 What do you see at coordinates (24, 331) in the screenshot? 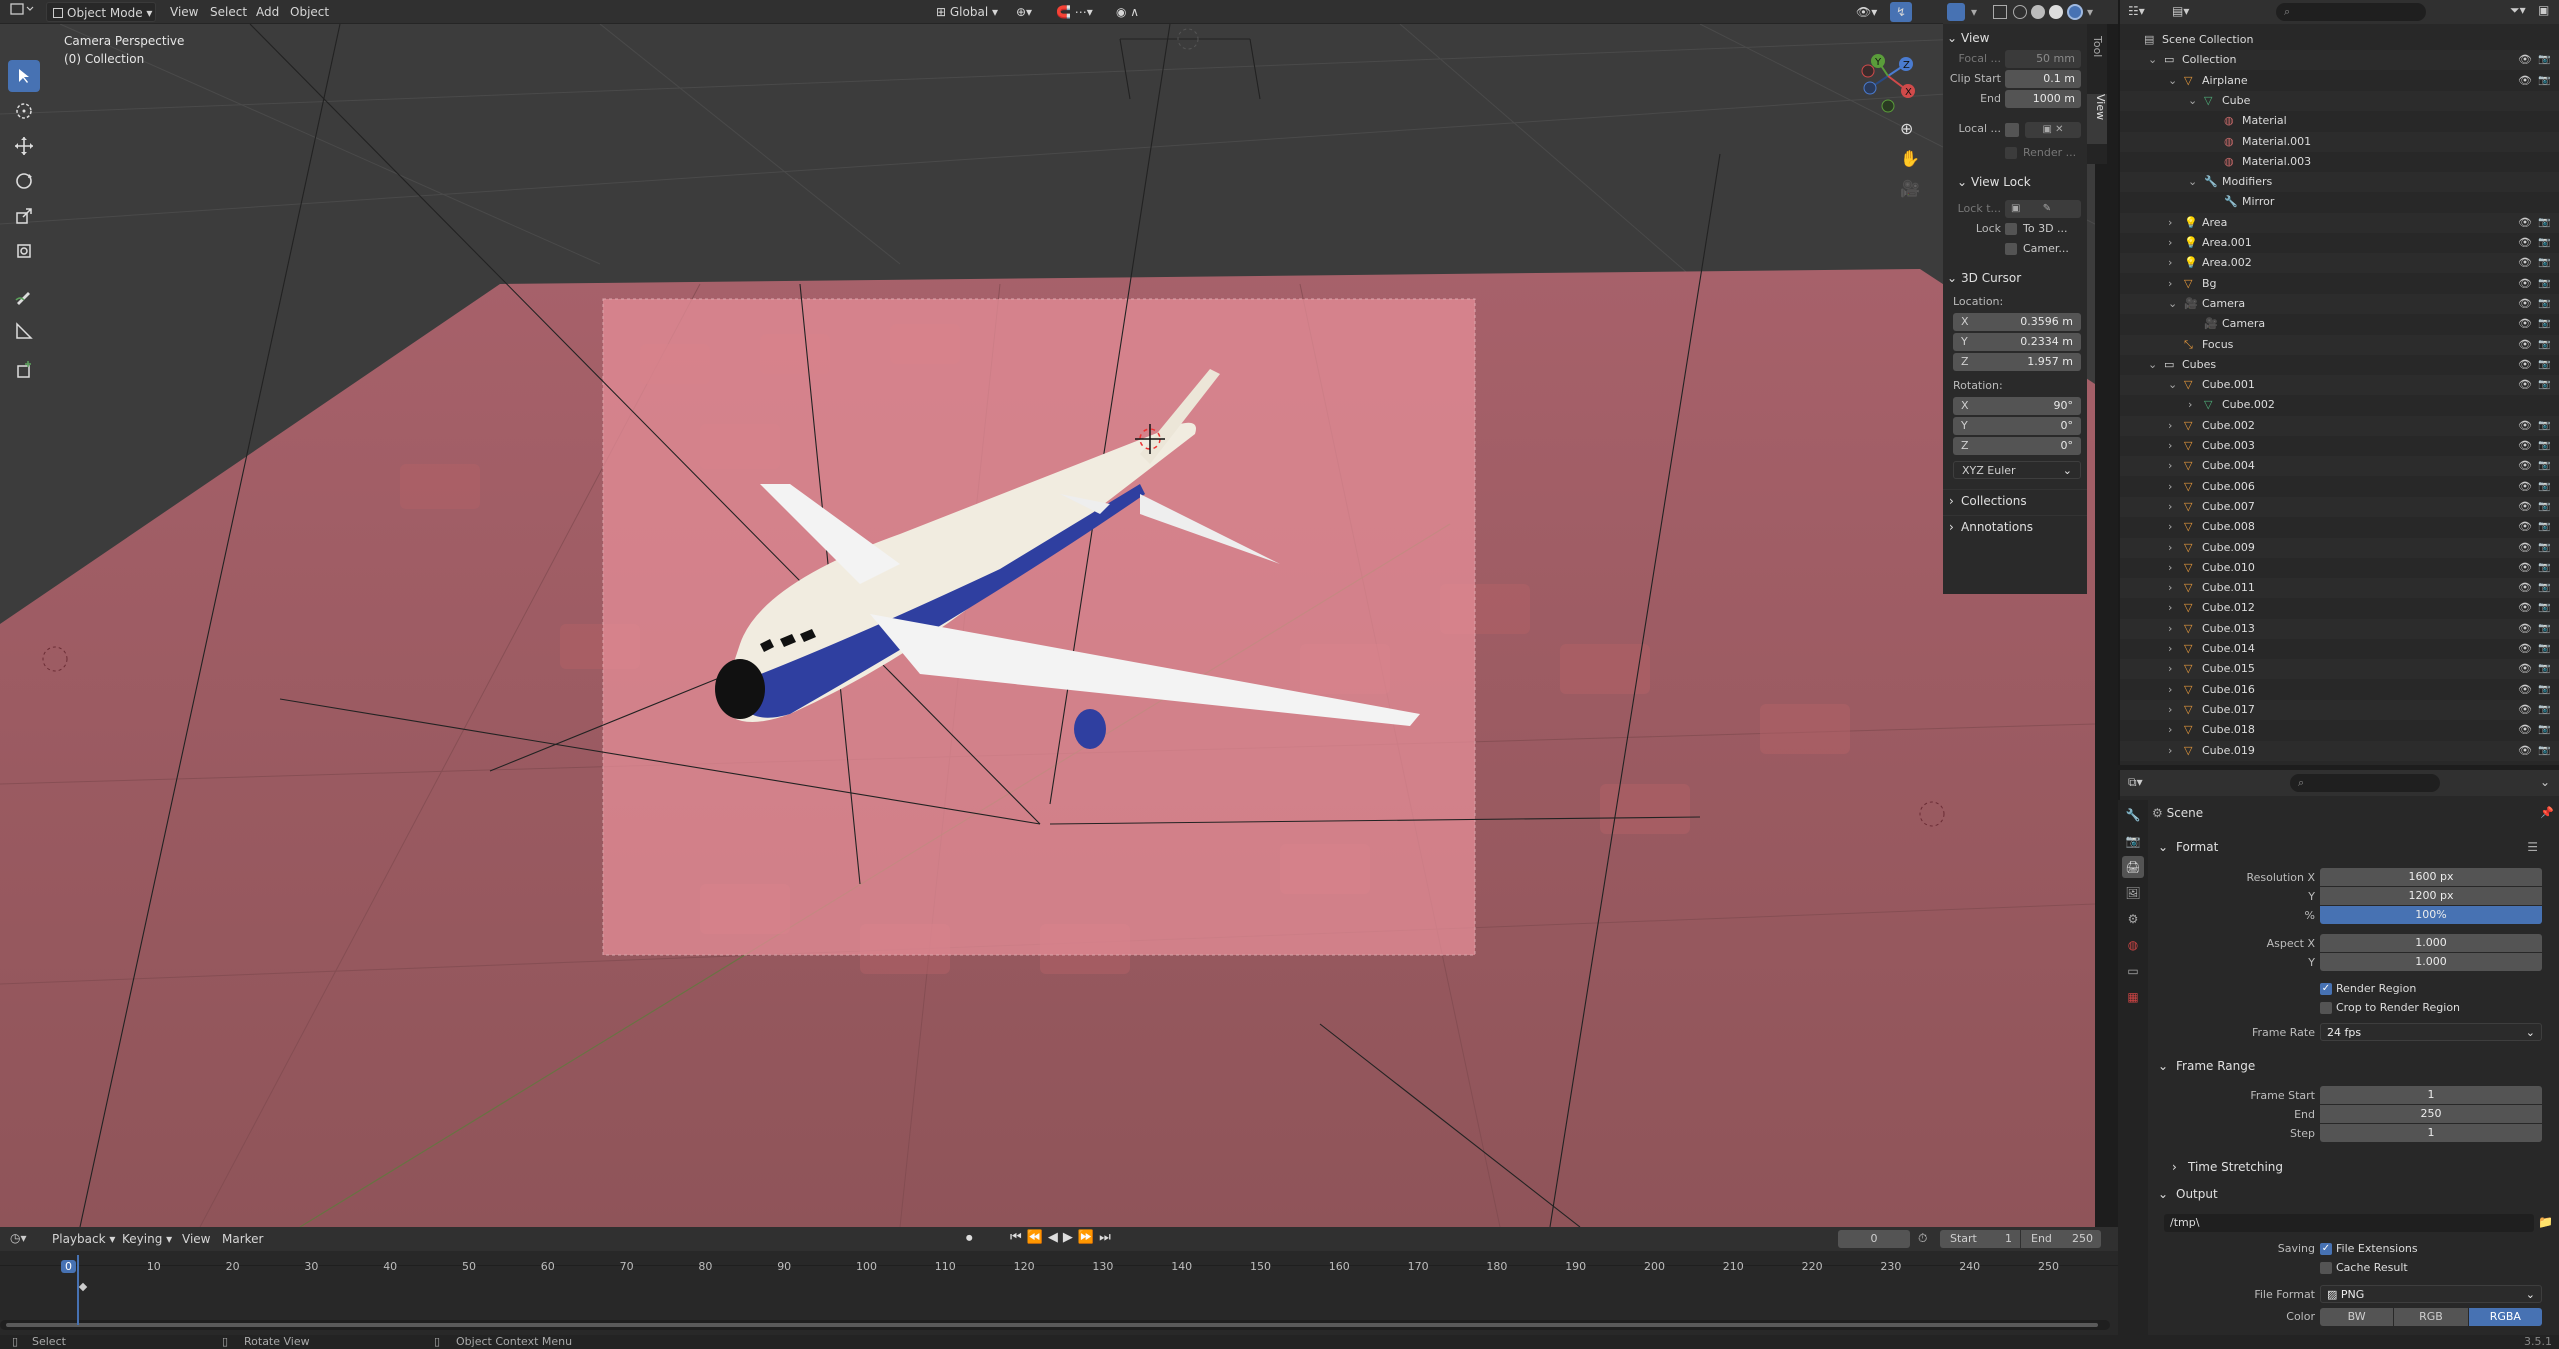
I see `measure-tool-icon` at bounding box center [24, 331].